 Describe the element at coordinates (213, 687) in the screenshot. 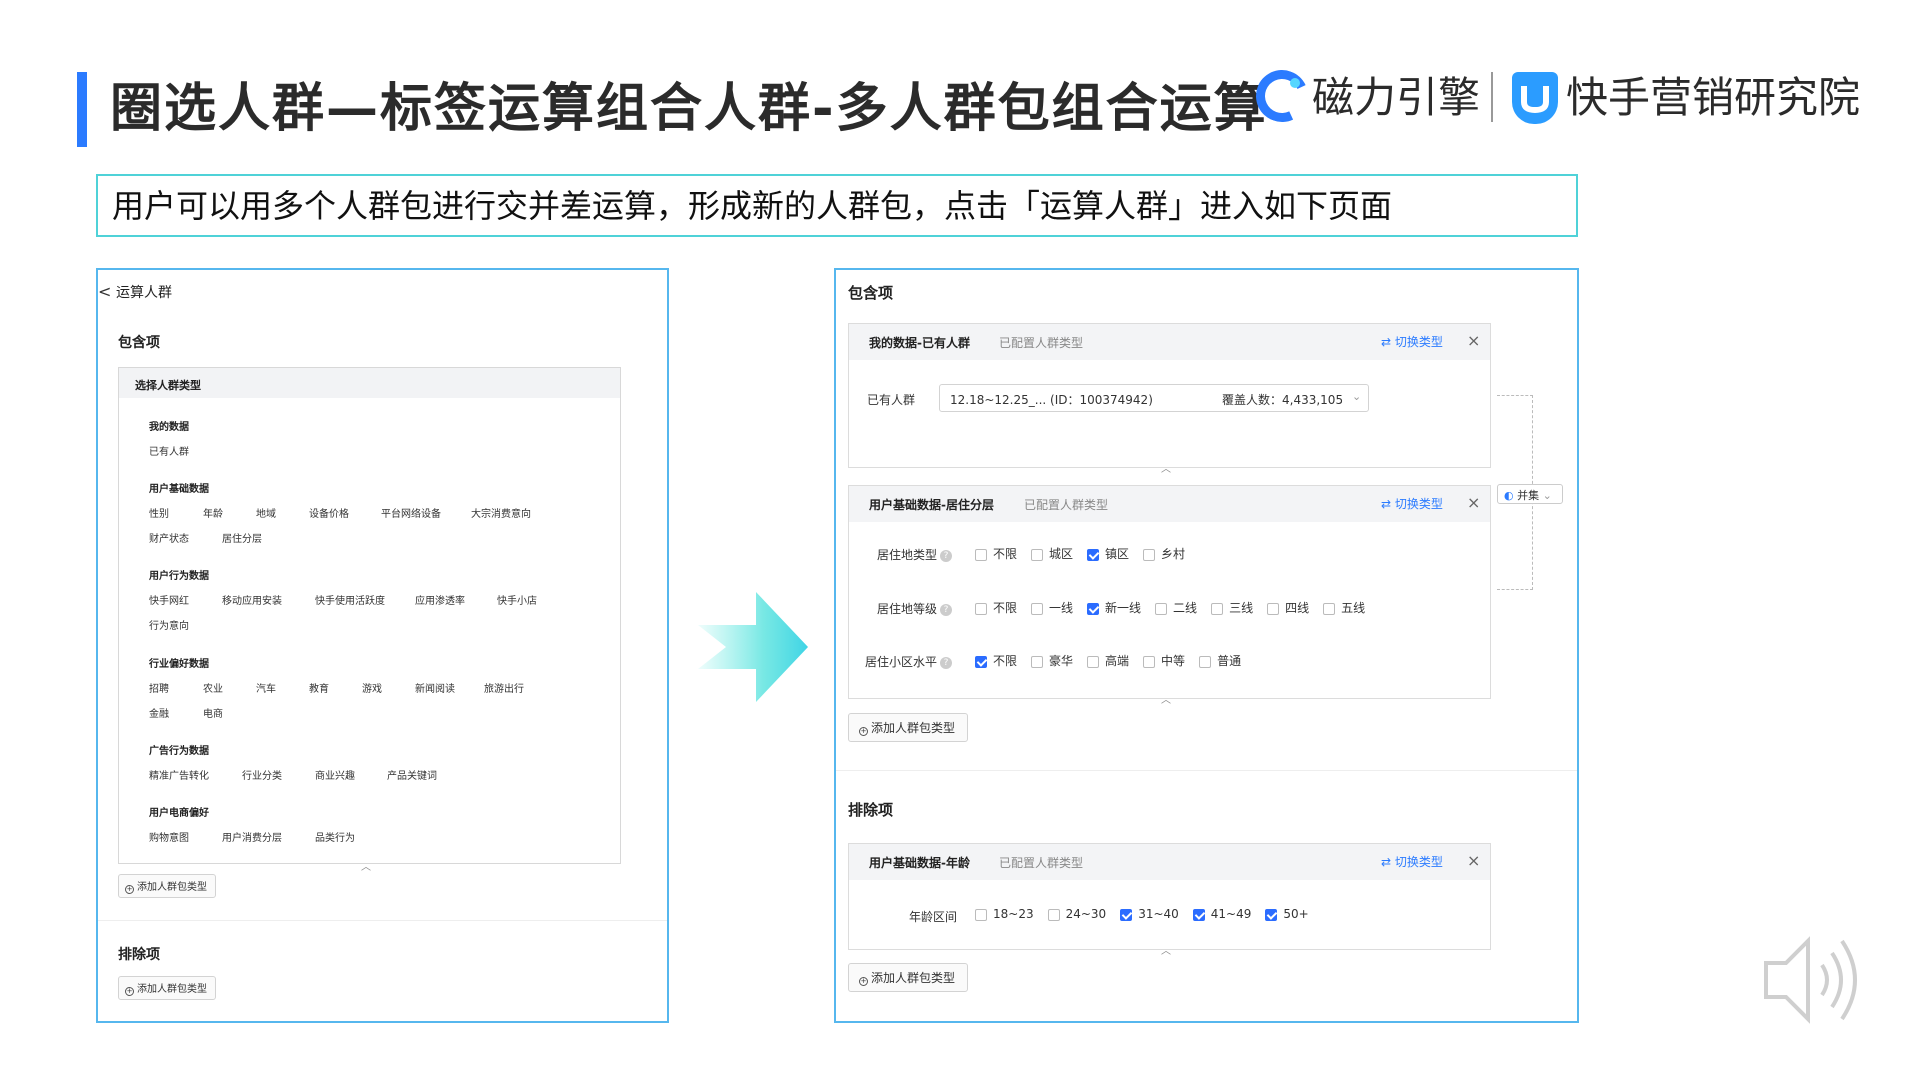

I see `category-option: 农业` at that location.